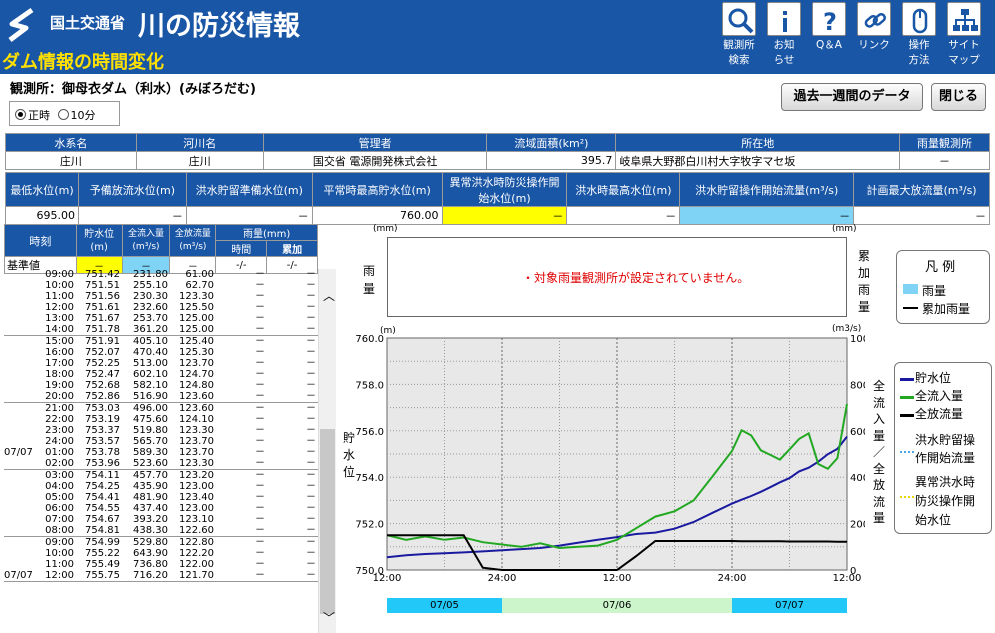  Describe the element at coordinates (502, 578) in the screenshot. I see `x-tick-label: 24:00` at that location.